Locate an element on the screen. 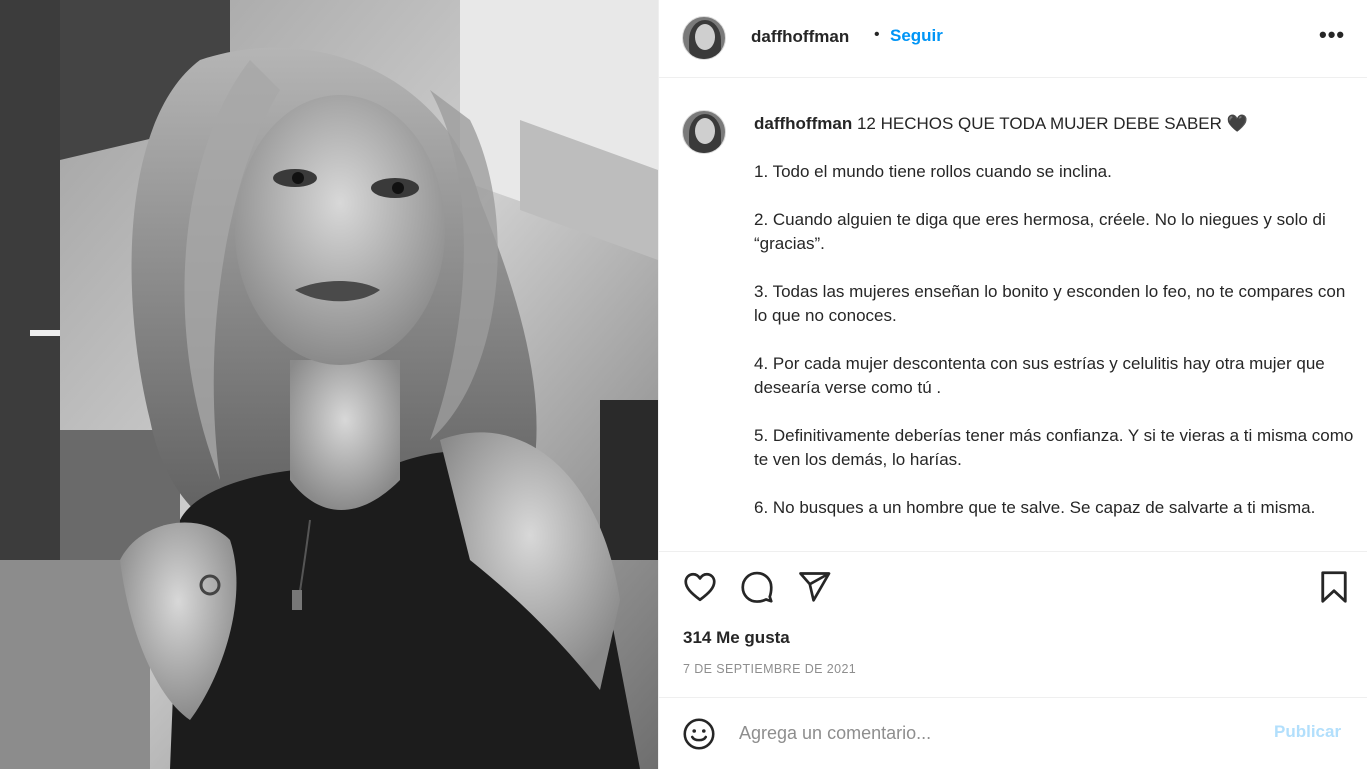 This screenshot has width=1367, height=769. post-actions: 314 Me gusta 7 DE SEPTIEMBRE DE 2021 is located at coordinates (1013, 624).